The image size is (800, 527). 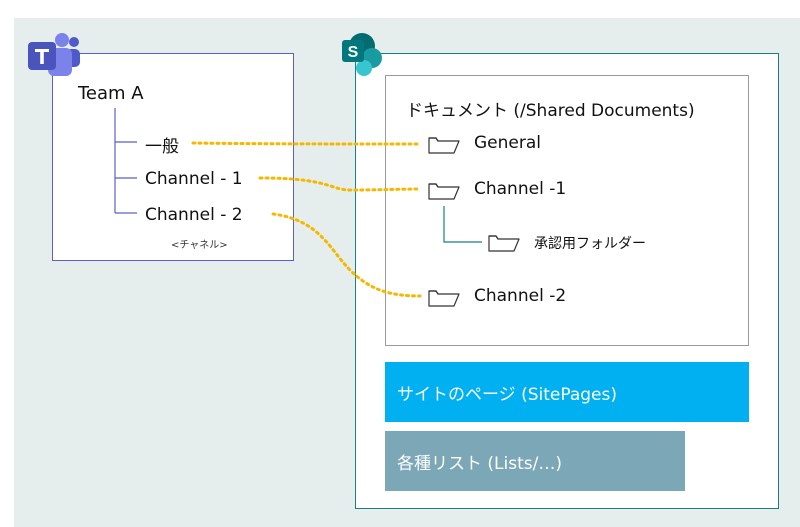 What do you see at coordinates (306, 143) in the screenshot?
I see `connector-general` at bounding box center [306, 143].